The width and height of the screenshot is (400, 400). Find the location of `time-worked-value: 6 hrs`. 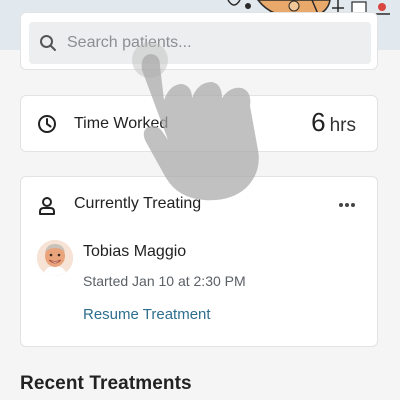

time-worked-value: 6 hrs is located at coordinates (333, 122).